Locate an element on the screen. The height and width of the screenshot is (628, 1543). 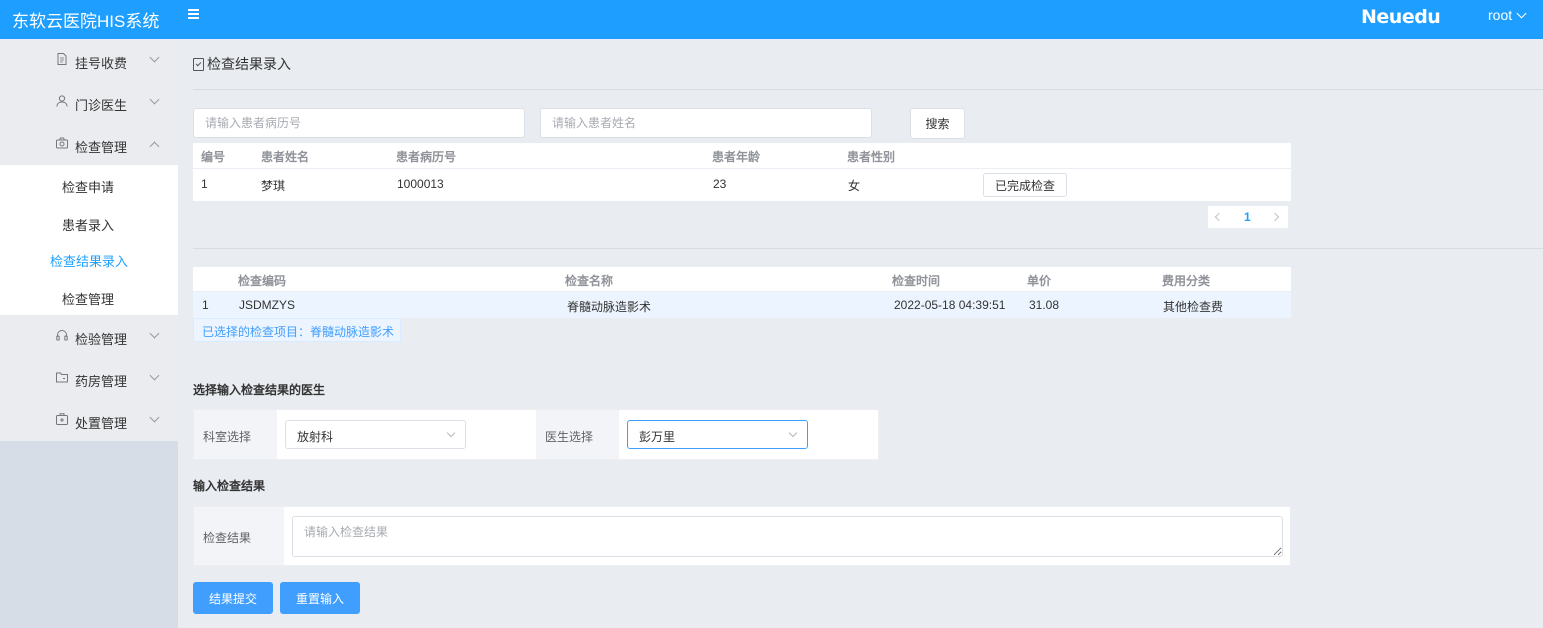
sidebar-item-label: 门诊医生 is located at coordinates (101, 105).